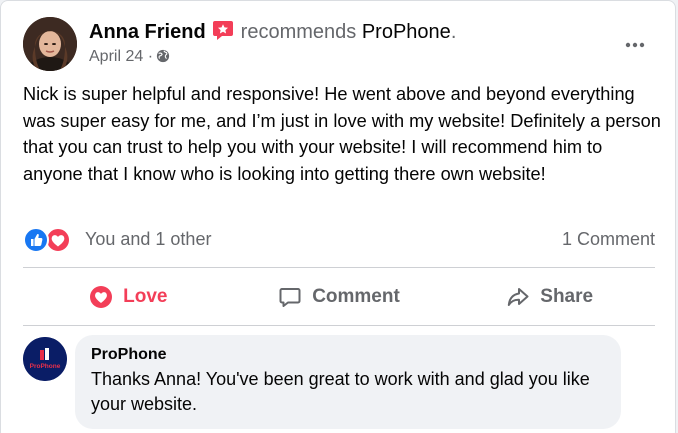 This screenshot has width=678, height=433. I want to click on recommends-verb: recommends, so click(298, 32).